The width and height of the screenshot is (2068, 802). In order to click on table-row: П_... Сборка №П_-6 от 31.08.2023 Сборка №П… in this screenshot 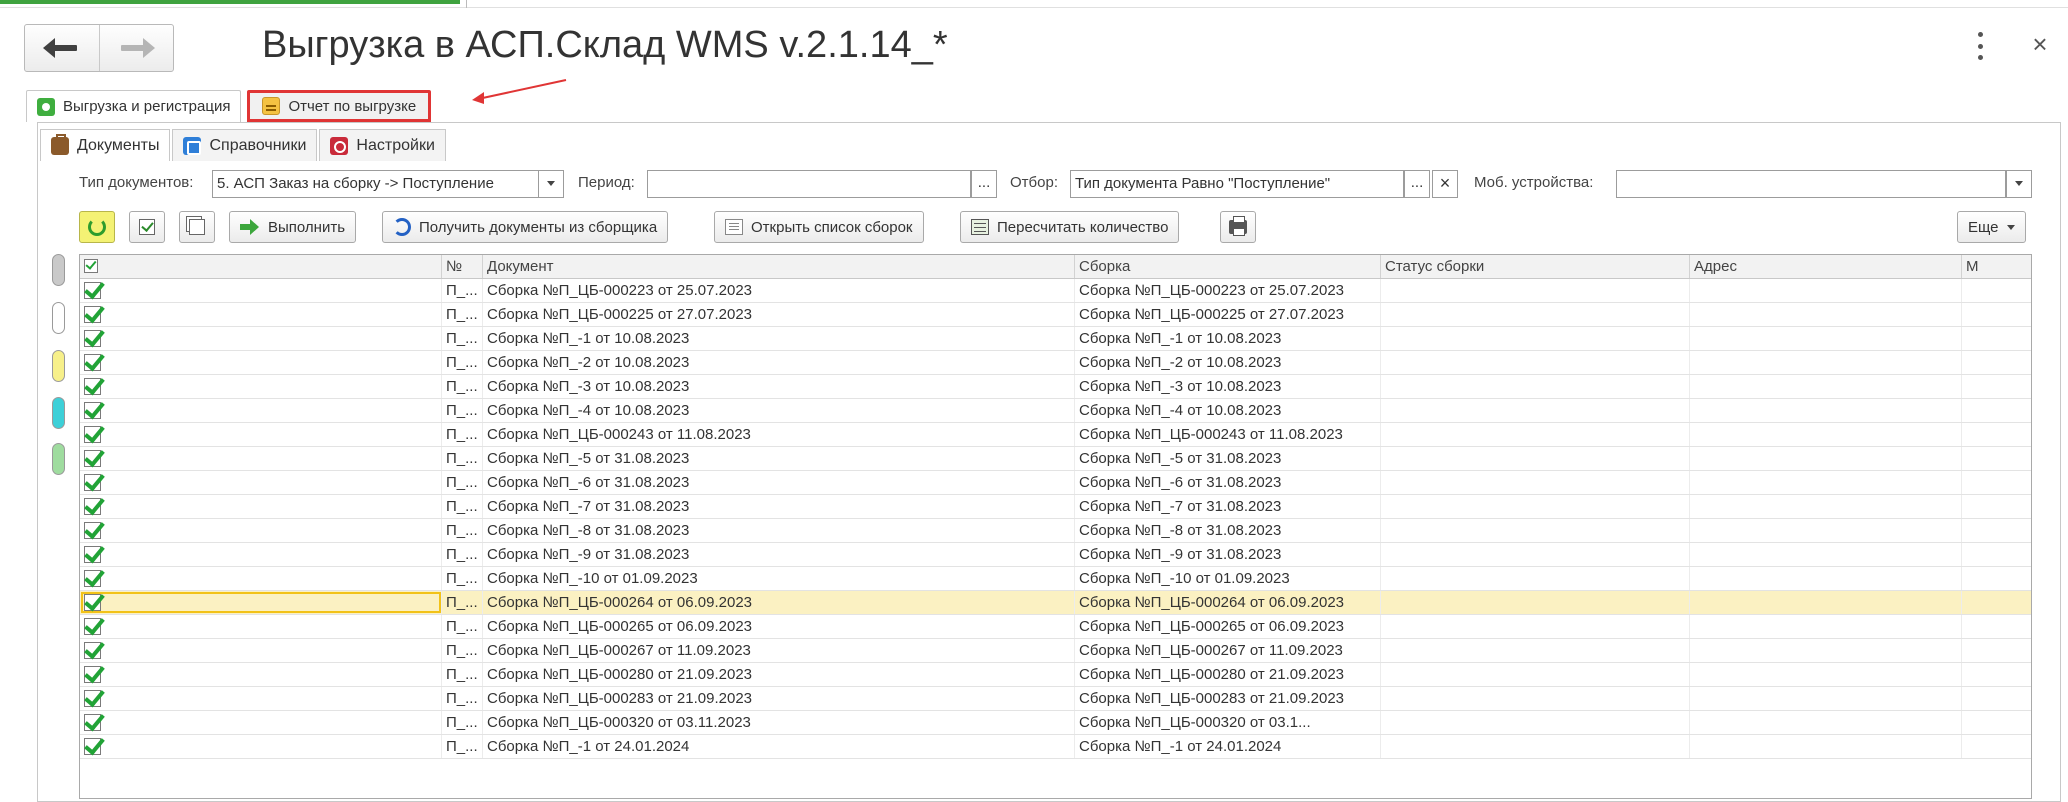, I will do `click(1055, 483)`.